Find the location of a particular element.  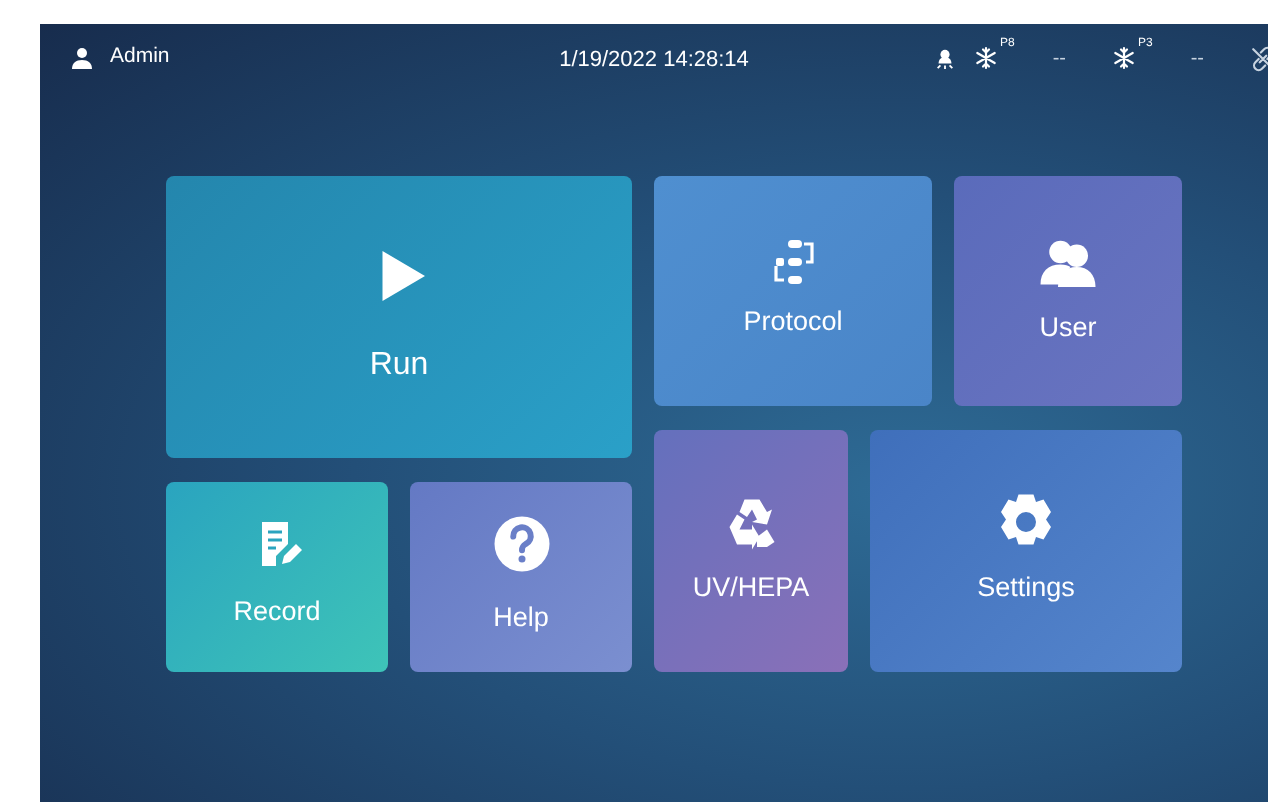

user-icon is located at coordinates (82, 58).